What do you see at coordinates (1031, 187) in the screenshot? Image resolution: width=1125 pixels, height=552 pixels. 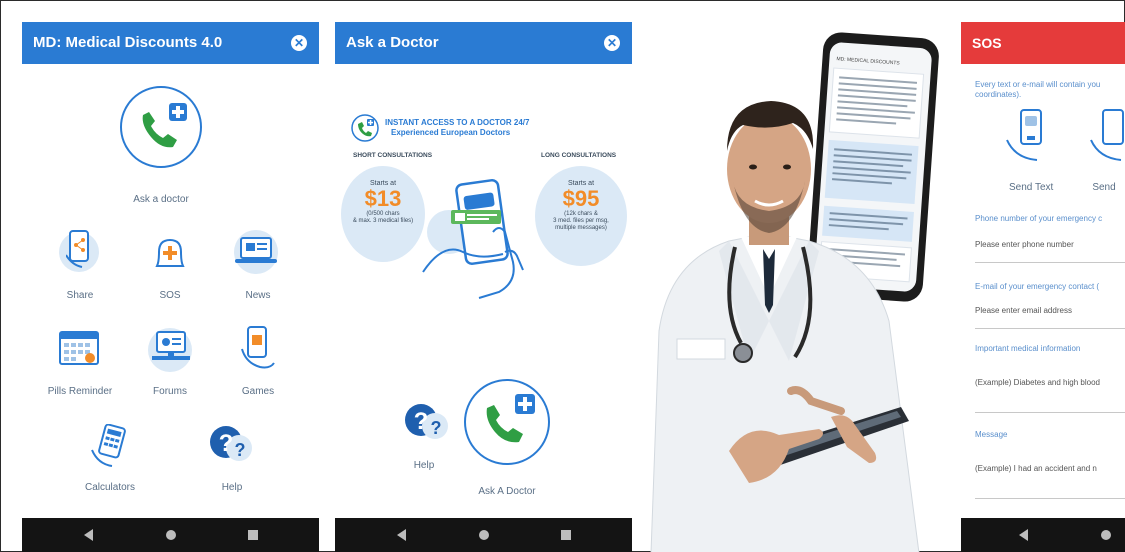 I see `send-text-label: Send Text` at bounding box center [1031, 187].